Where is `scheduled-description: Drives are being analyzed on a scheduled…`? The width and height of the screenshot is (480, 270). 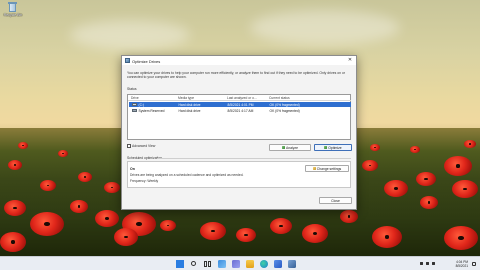 scheduled-description: Drives are being analyzed on a scheduled… is located at coordinates (187, 175).